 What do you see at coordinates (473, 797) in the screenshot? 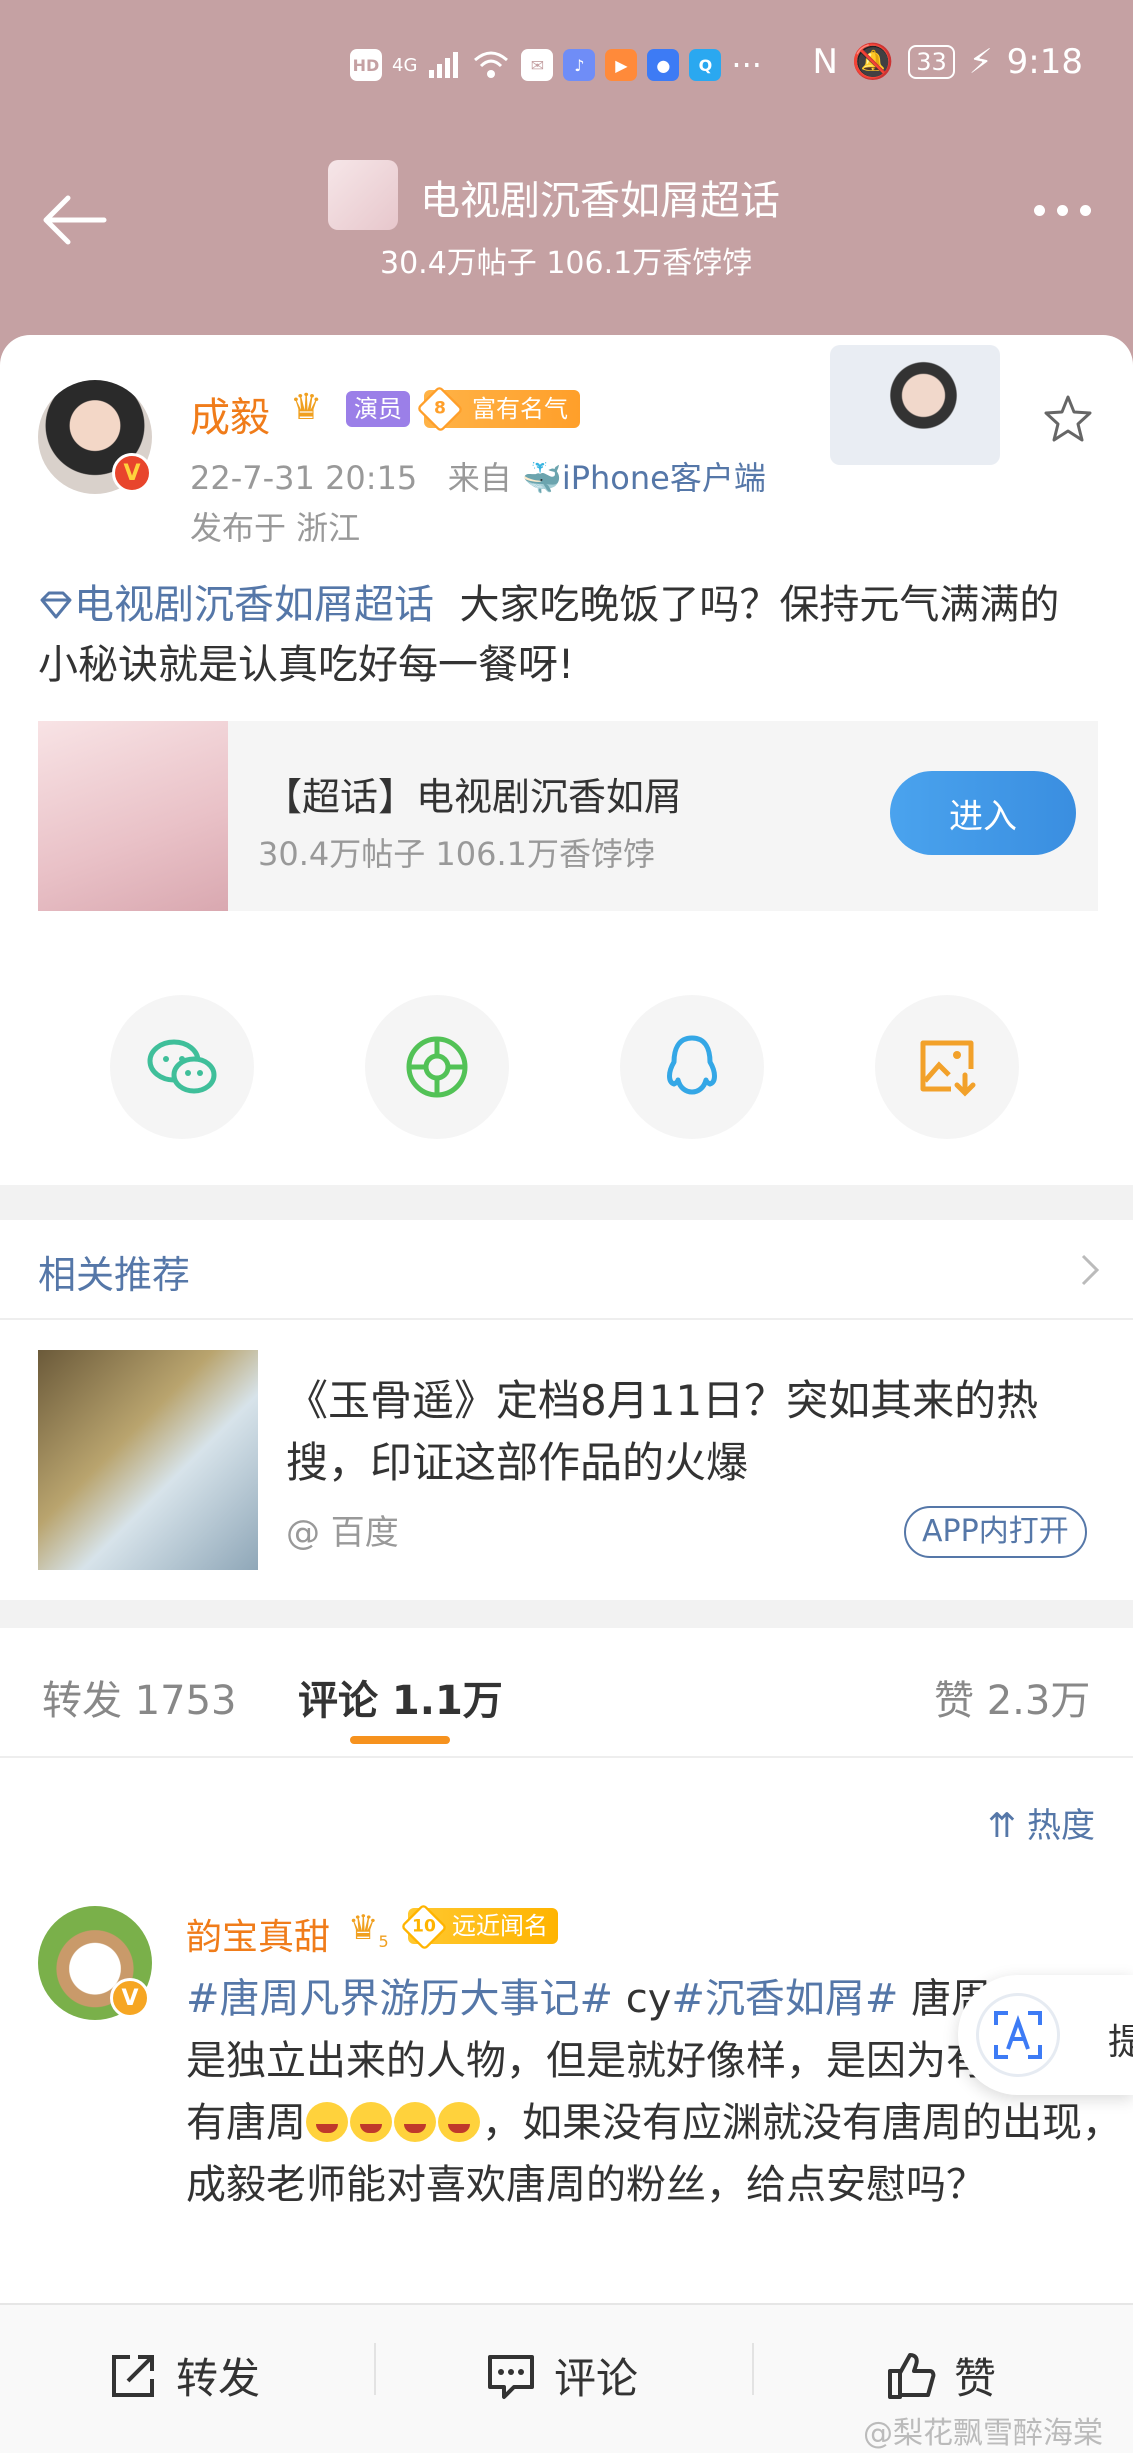
I see `link-card-title: 【超话】电视剧沉香如屑` at bounding box center [473, 797].